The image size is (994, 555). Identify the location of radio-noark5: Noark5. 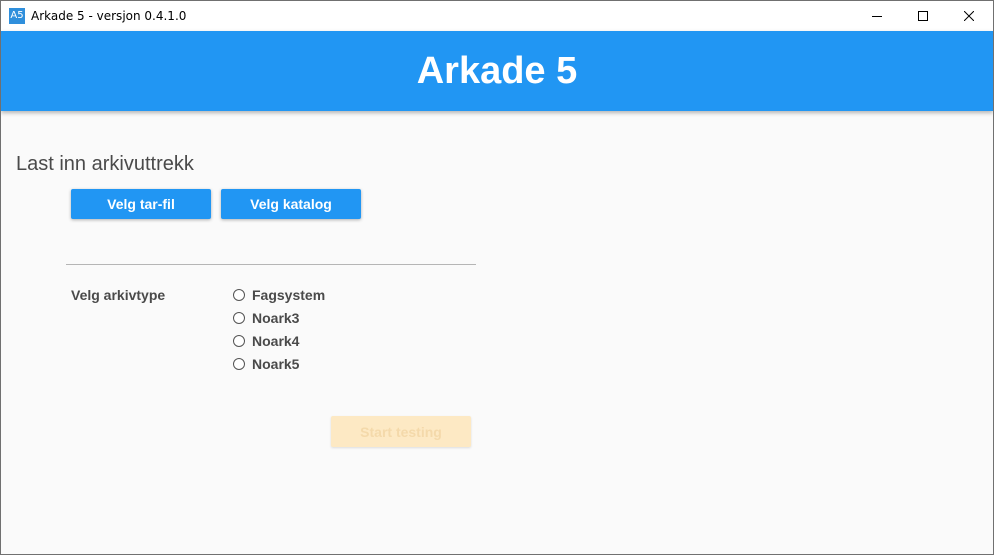
(266, 364).